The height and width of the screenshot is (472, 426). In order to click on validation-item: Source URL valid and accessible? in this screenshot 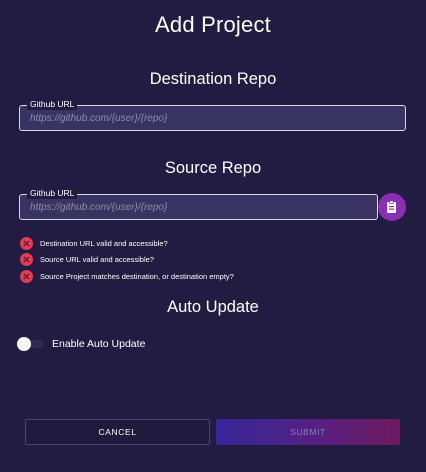, I will do `click(127, 260)`.